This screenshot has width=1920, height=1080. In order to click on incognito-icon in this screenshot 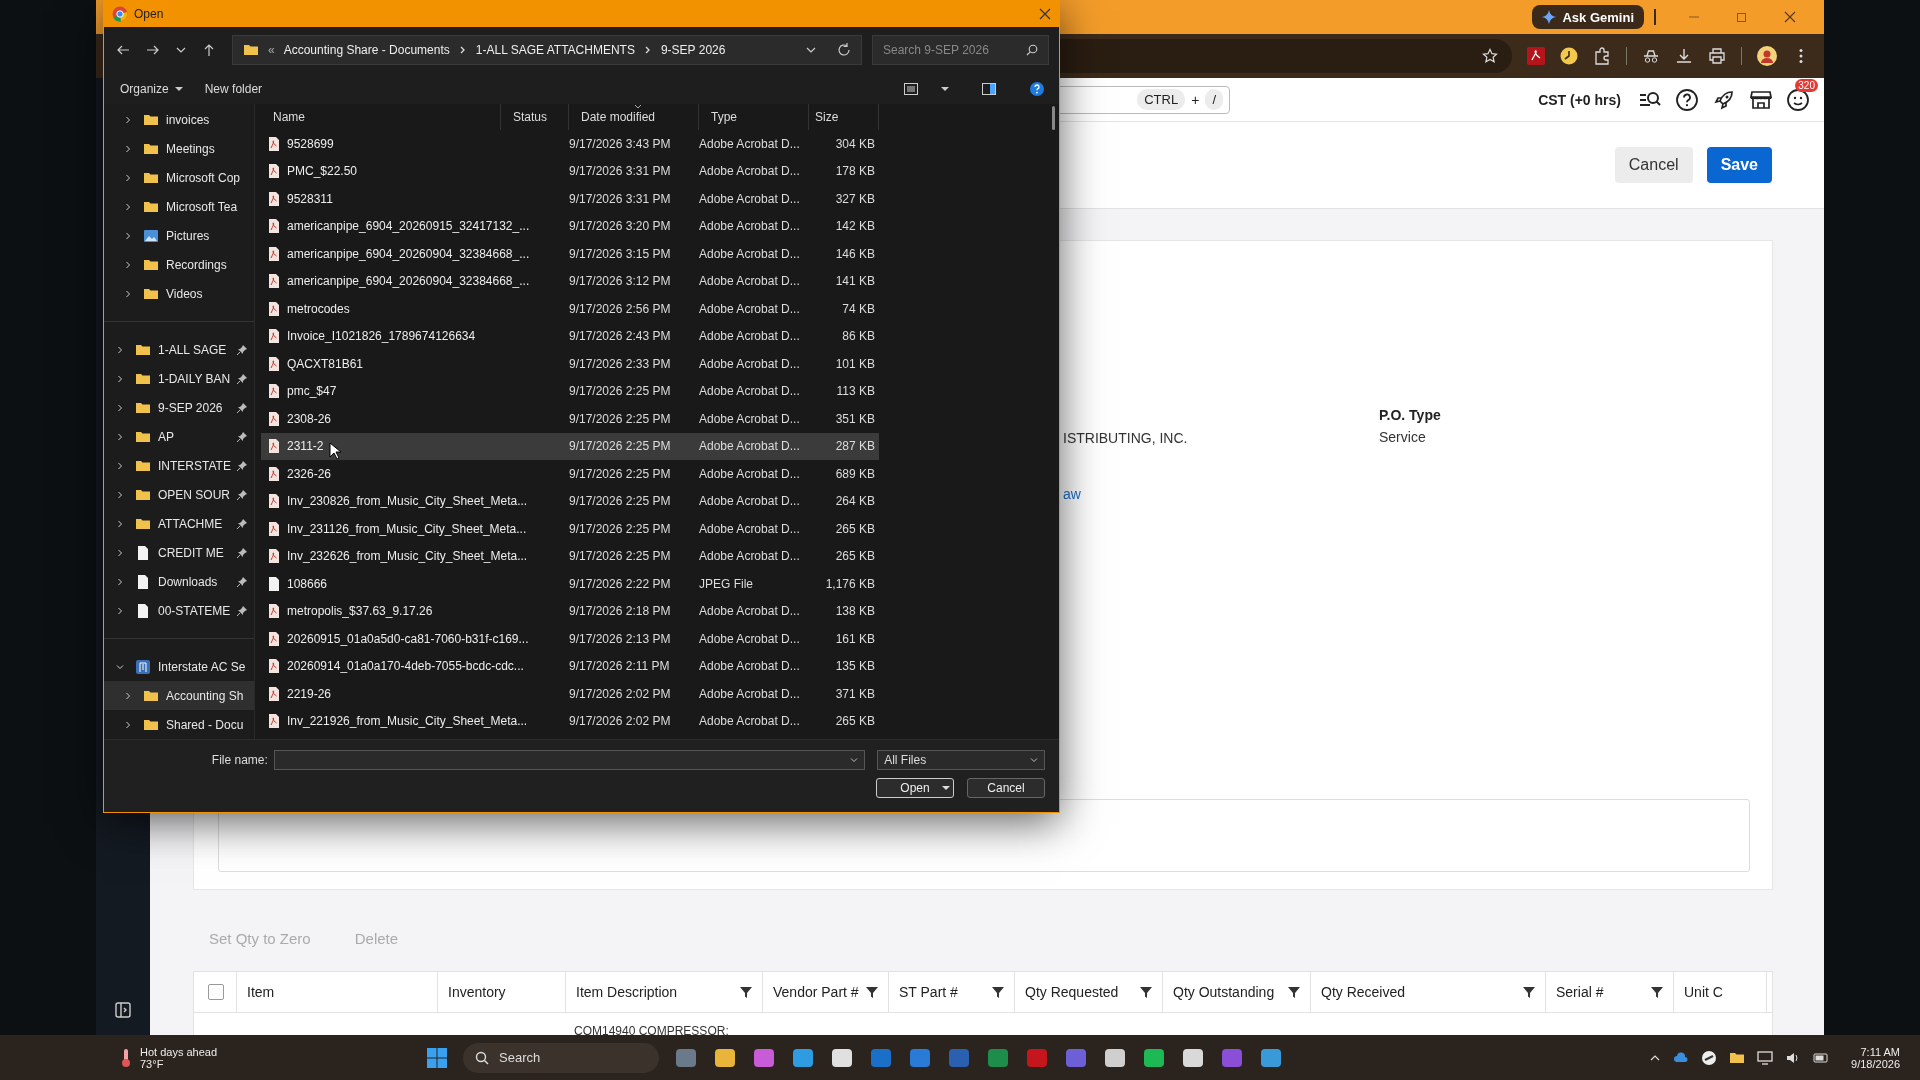, I will do `click(1651, 56)`.